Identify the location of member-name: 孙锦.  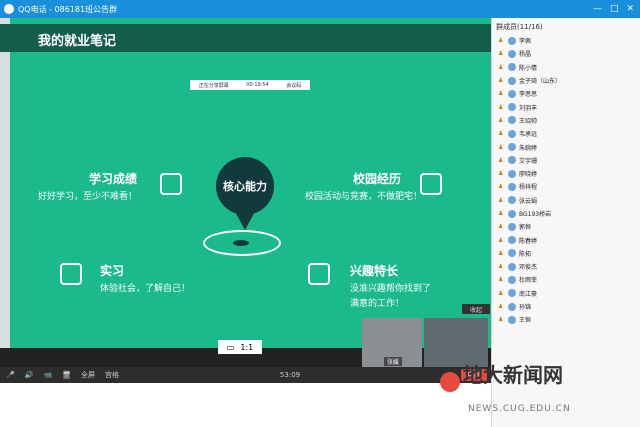
(525, 308).